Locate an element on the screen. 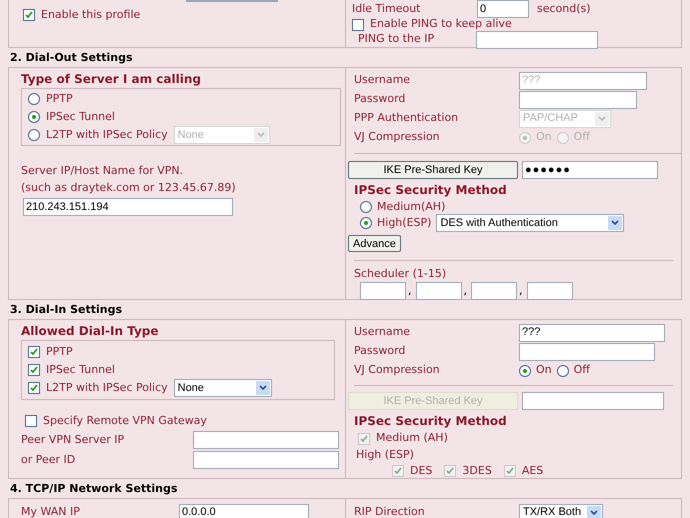 The width and height of the screenshot is (690, 518). field-label: Scheduler (1-15) is located at coordinates (401, 274).